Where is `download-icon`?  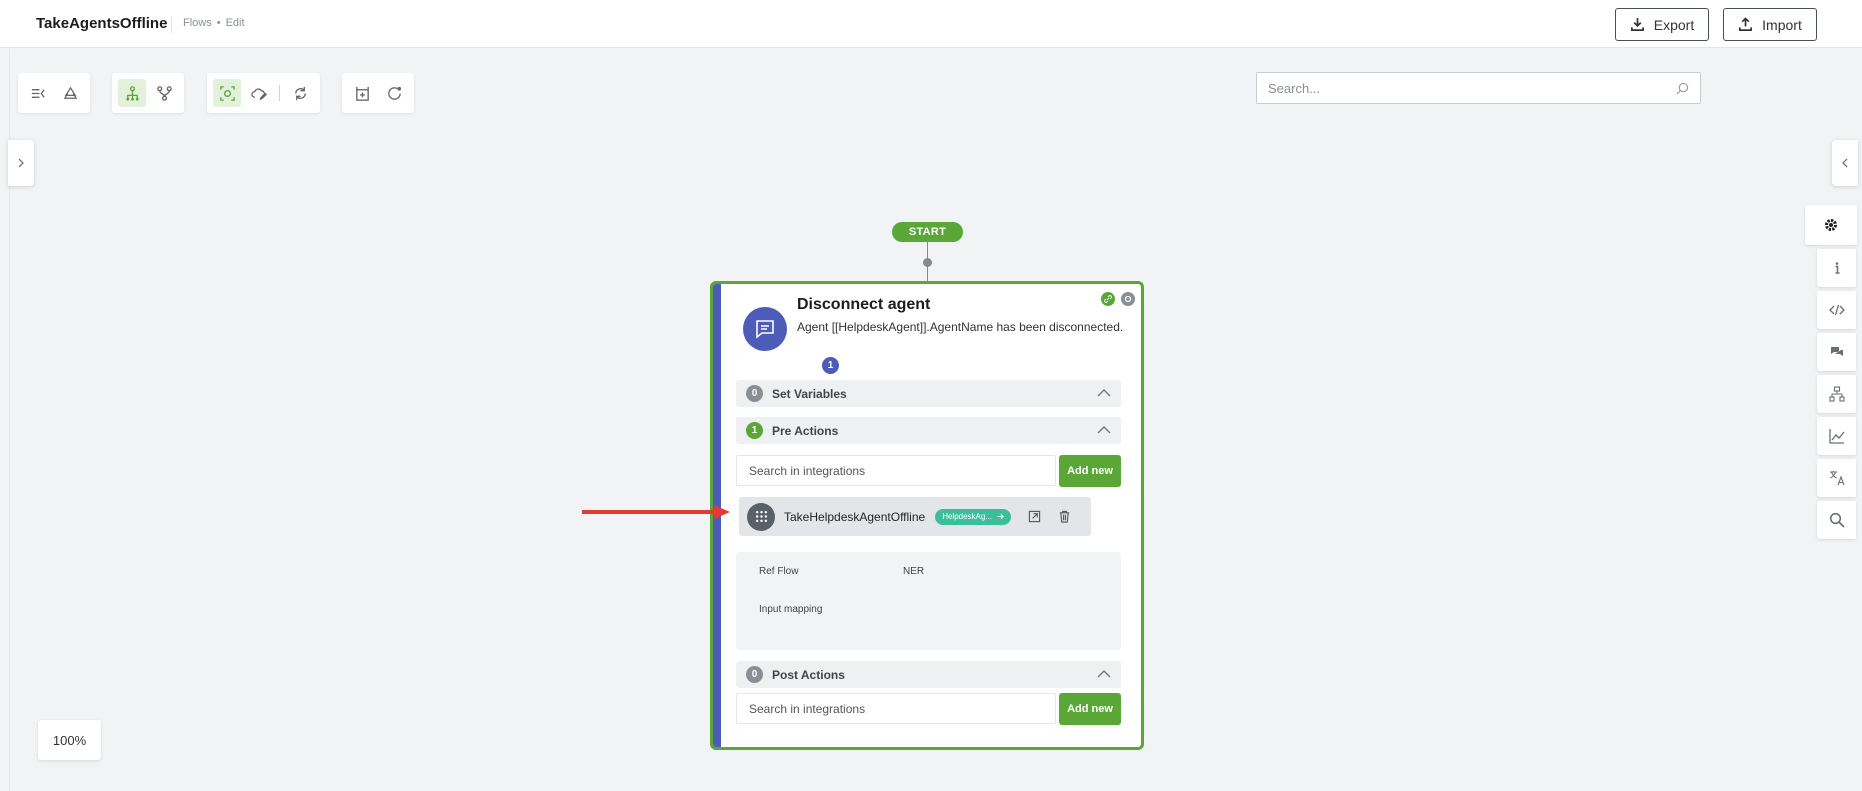 download-icon is located at coordinates (1637, 24).